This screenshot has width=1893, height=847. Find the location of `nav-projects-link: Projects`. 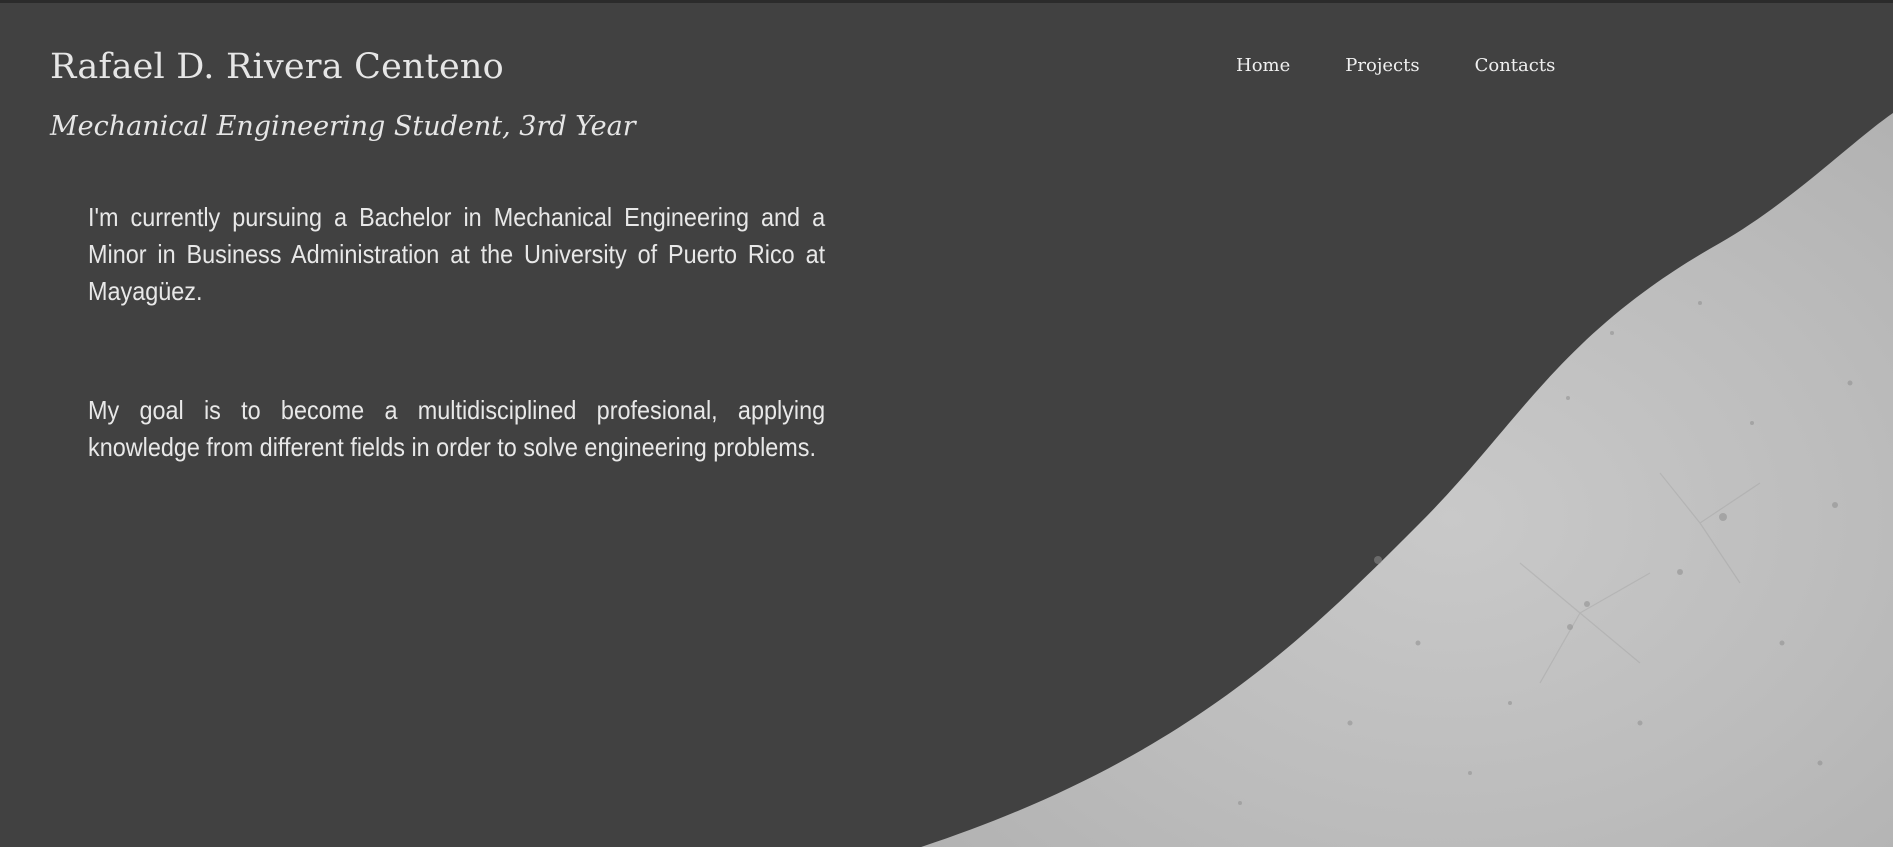

nav-projects-link: Projects is located at coordinates (1382, 65).